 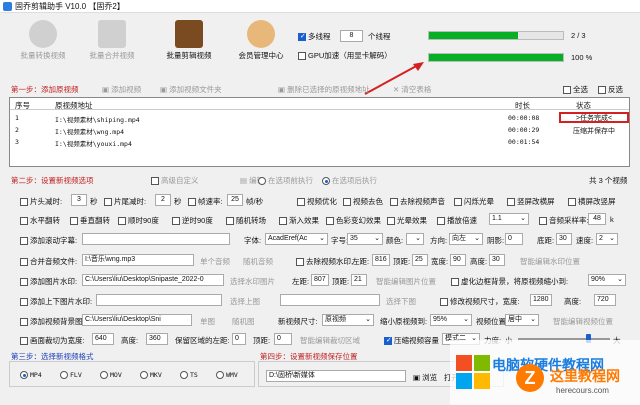 I want to click on format-mov: MOV, so click(x=111, y=375).